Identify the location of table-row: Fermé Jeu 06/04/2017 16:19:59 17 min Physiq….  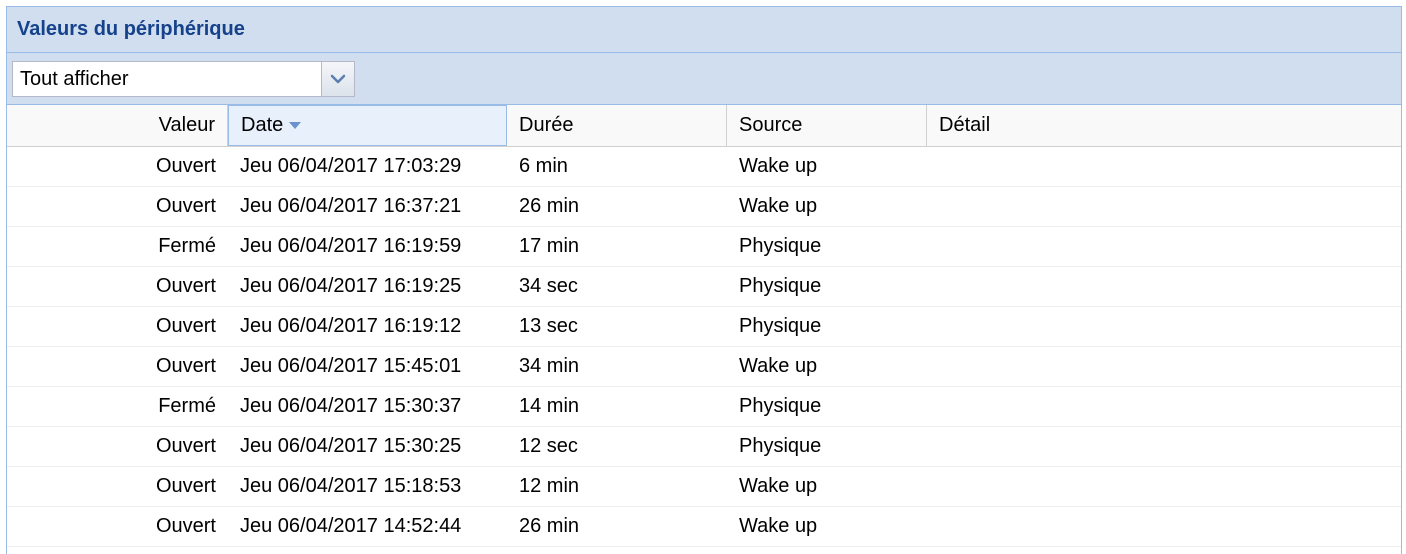
(704, 247).